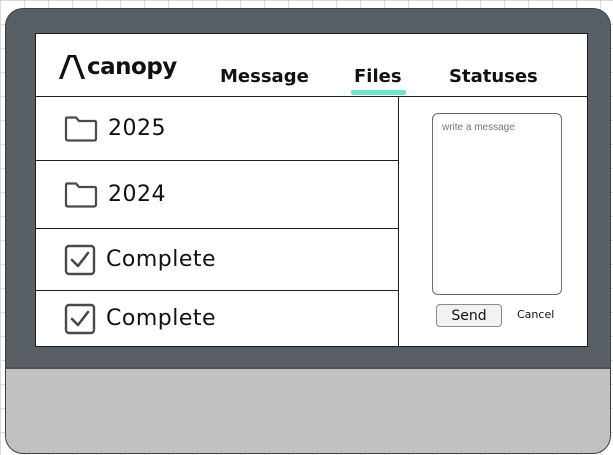 The image size is (613, 455). Describe the element at coordinates (217, 129) in the screenshot. I see `list-item: 2025` at that location.